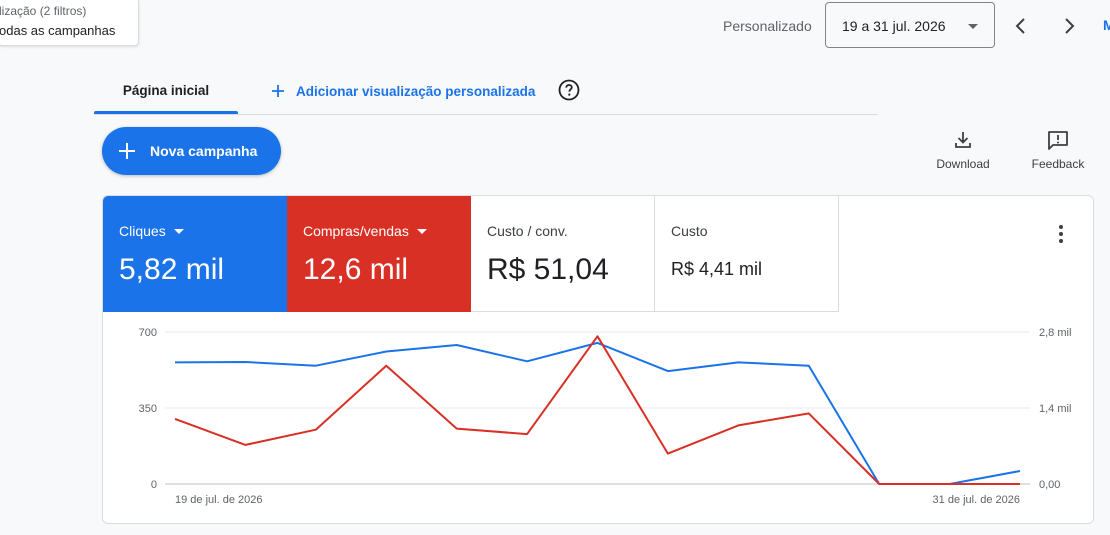 Image resolution: width=1110 pixels, height=535 pixels. I want to click on y-left-tick-label: 350, so click(148, 409).